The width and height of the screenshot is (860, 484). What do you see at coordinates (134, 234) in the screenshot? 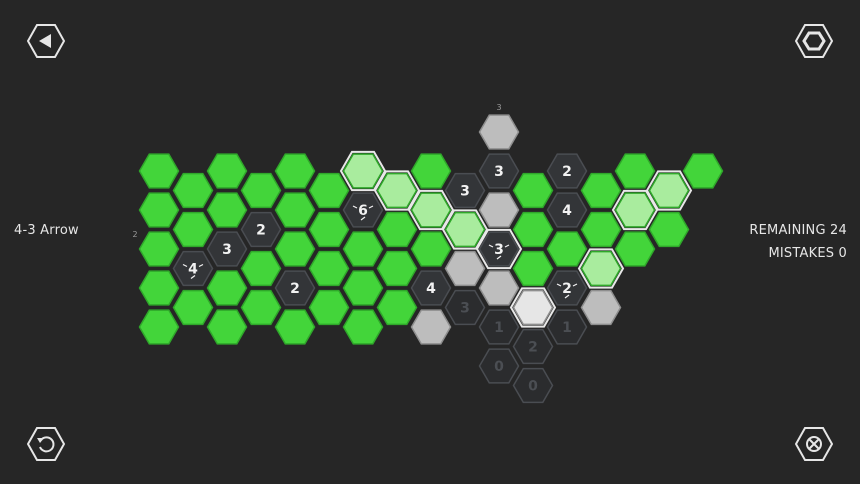
I see `column-hint: 2` at bounding box center [134, 234].